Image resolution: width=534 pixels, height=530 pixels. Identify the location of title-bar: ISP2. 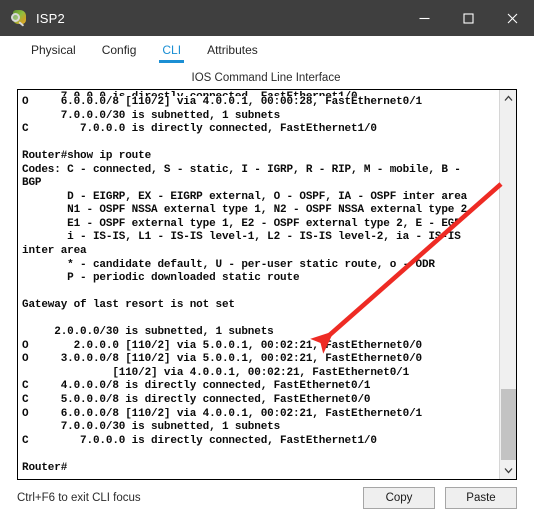
(267, 18).